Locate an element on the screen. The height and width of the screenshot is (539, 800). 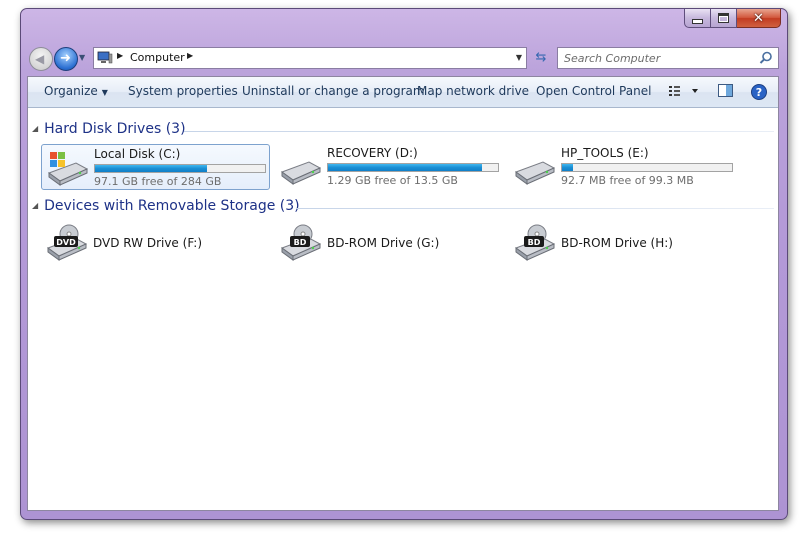
navigation-bar: ◀ ➜ ▼ ▶ Computer ▶ ▼ ⇆ is located at coordinates (405, 59).